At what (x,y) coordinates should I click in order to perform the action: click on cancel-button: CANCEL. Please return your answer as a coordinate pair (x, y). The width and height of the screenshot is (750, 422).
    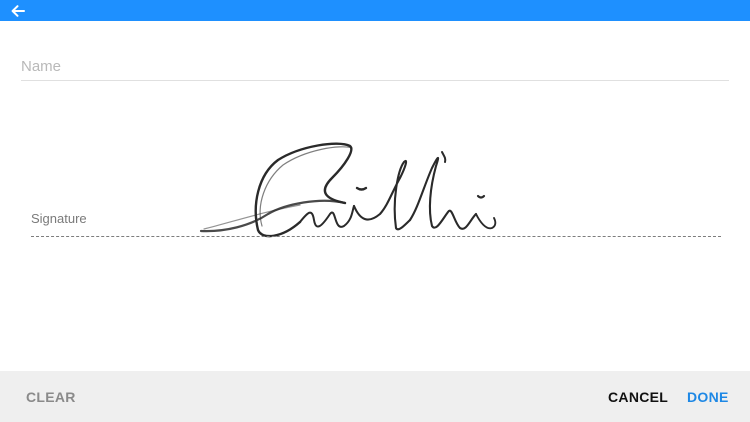
    Looking at the image, I should click on (638, 396).